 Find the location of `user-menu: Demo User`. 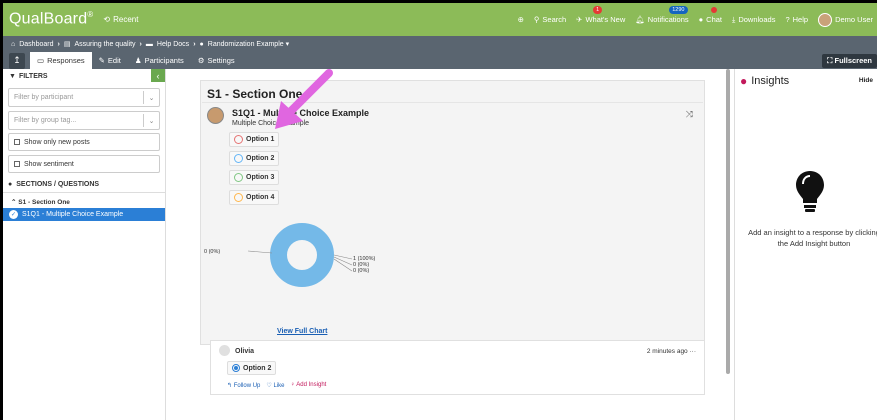

user-menu: Demo User is located at coordinates (845, 19).